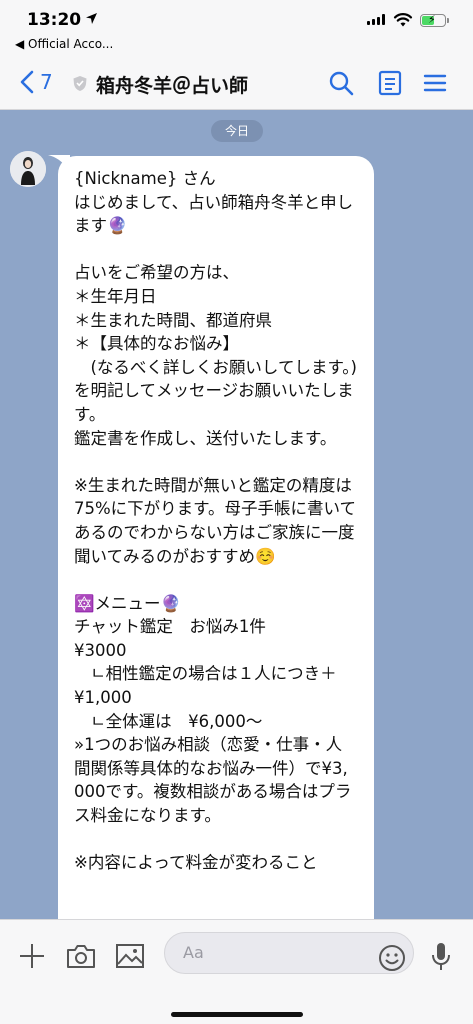 The width and height of the screenshot is (473, 1024). I want to click on avatar-image, so click(28, 169).